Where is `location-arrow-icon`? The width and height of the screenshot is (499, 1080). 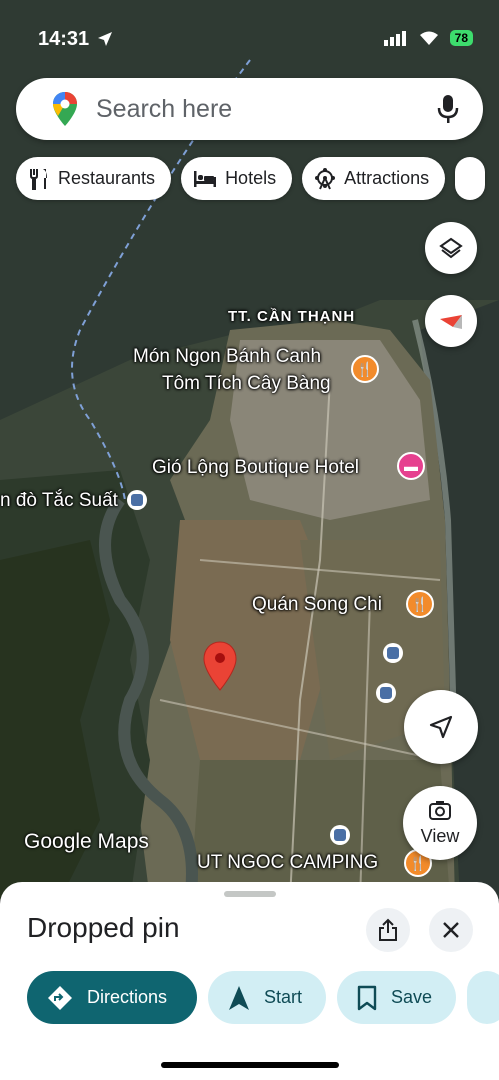 location-arrow-icon is located at coordinates (105, 39).